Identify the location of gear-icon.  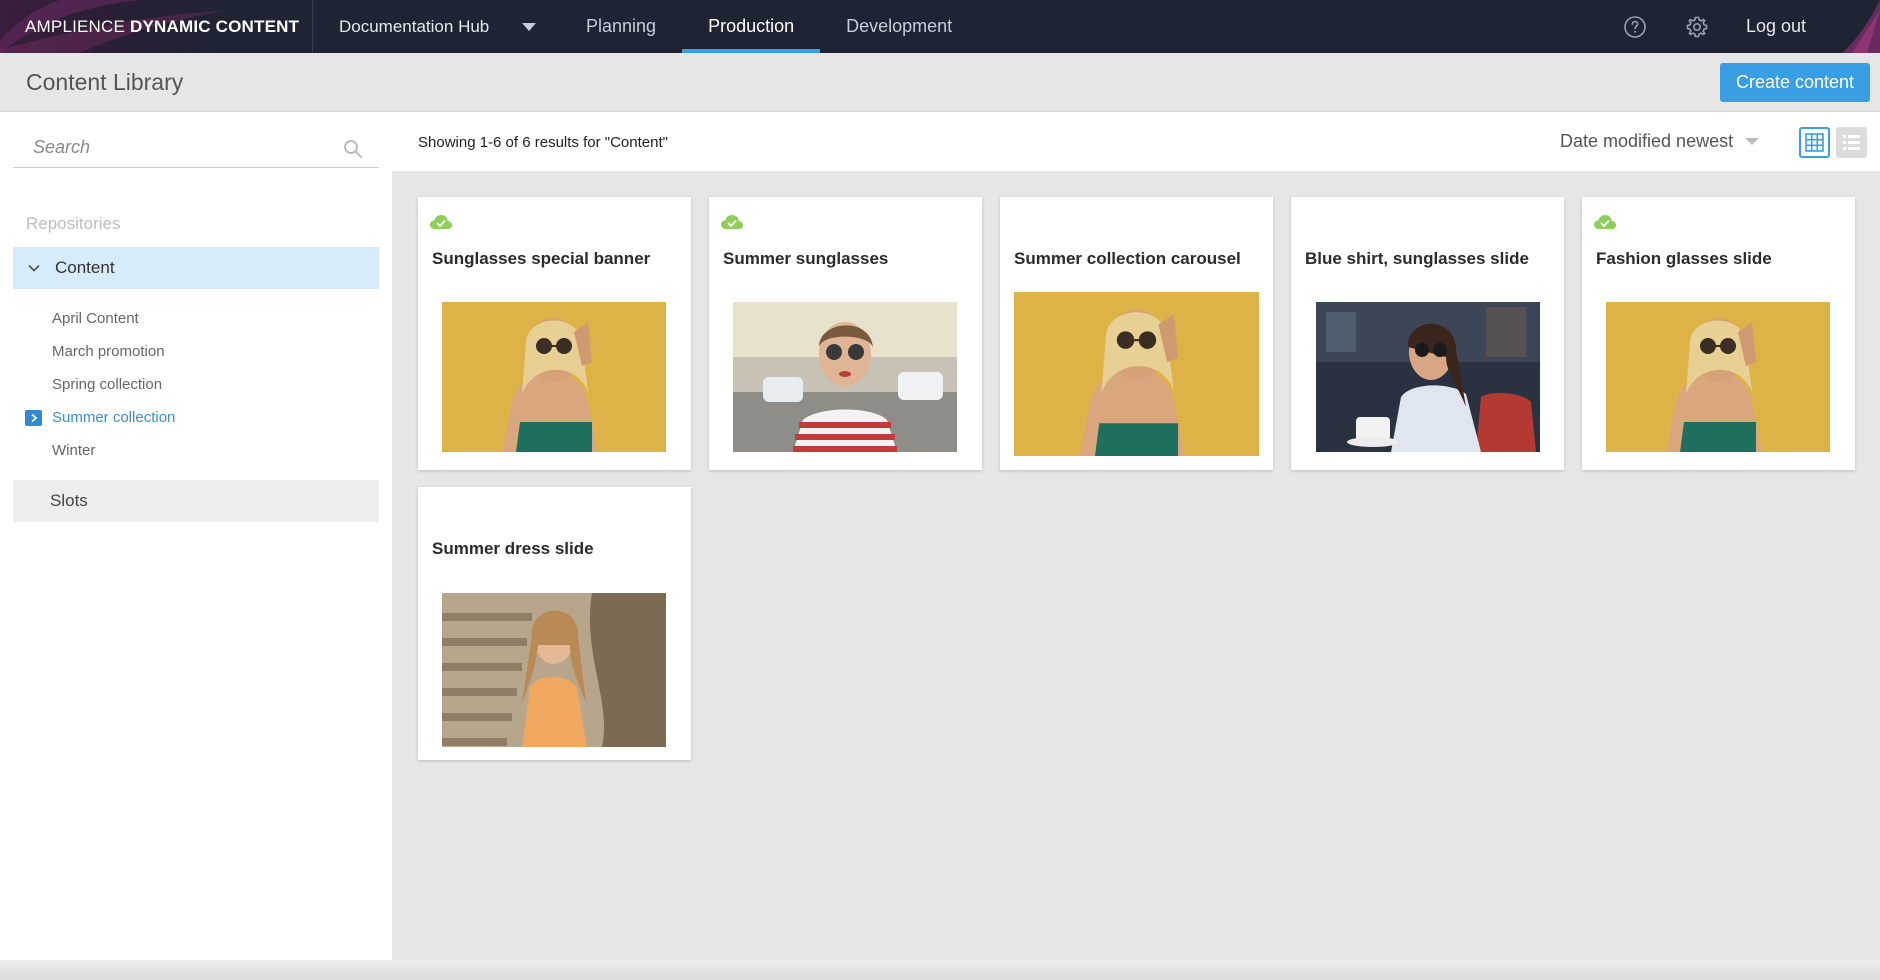
(1697, 26).